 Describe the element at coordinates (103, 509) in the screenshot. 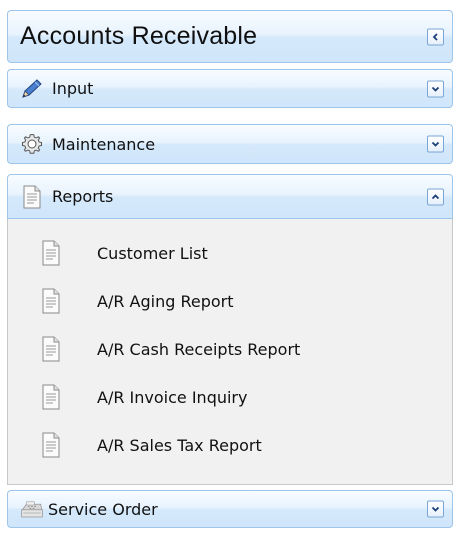

I see `section-service-order-label: Service Order` at that location.